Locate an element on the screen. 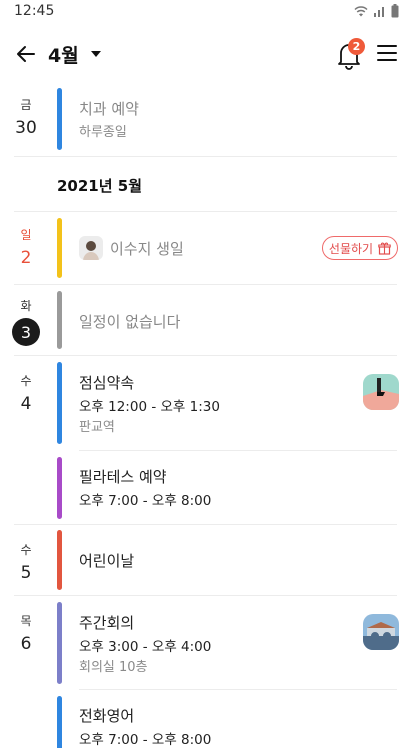  day-label: 수 4 is located at coordinates (26, 393).